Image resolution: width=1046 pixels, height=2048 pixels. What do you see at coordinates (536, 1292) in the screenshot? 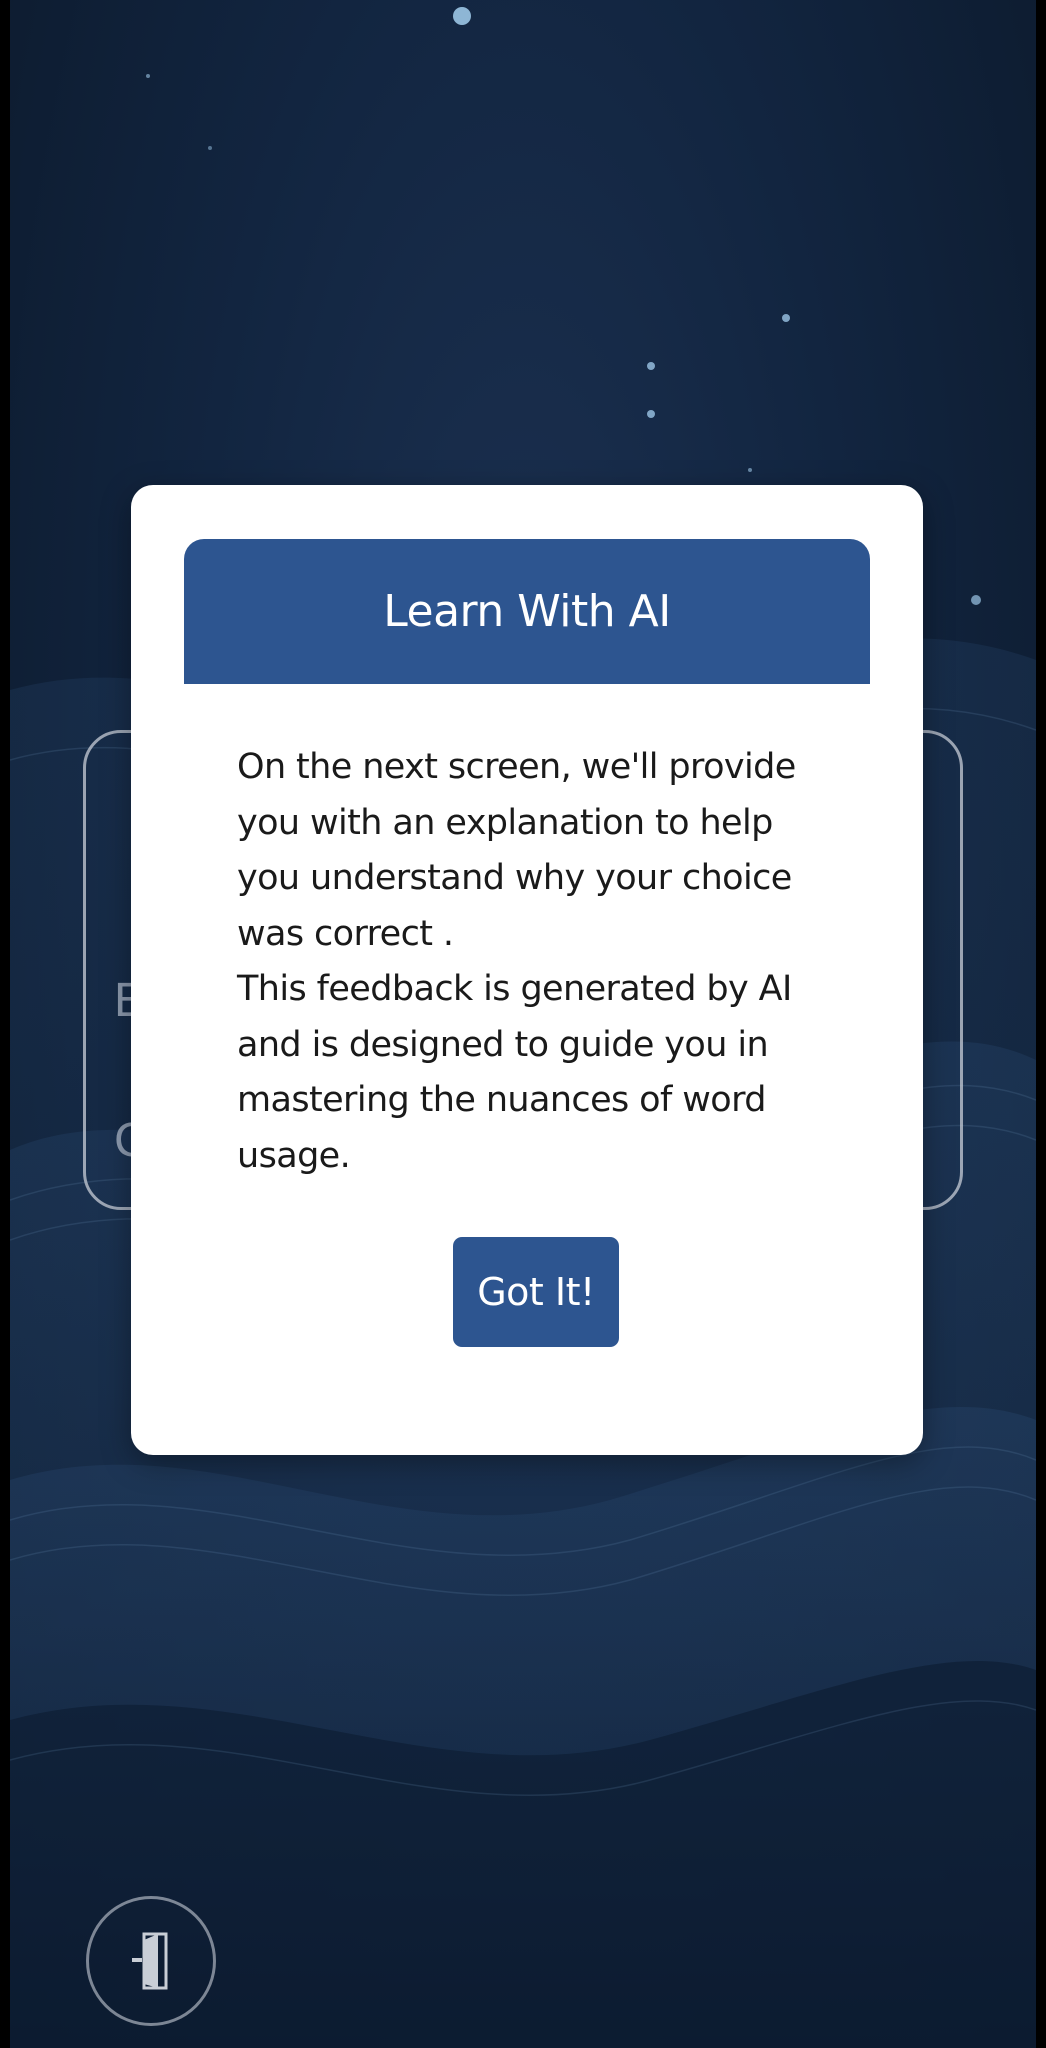
I see `got-it-button: Got It!` at bounding box center [536, 1292].